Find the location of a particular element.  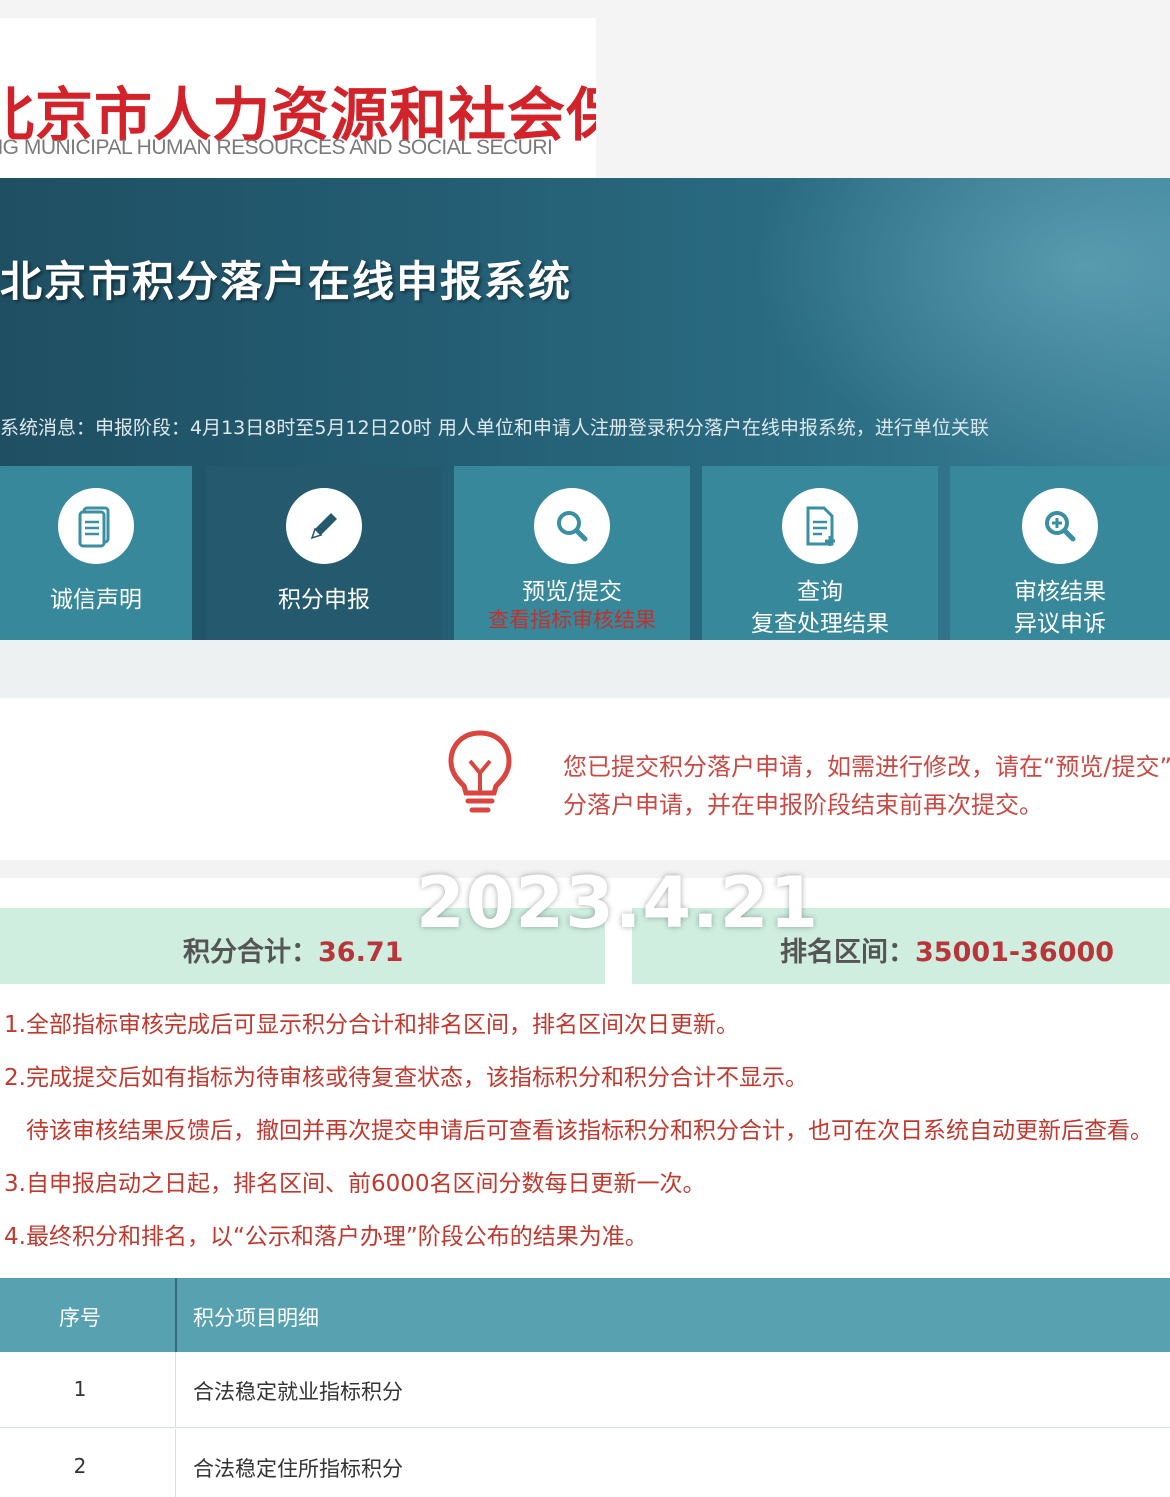

pencil-icon is located at coordinates (324, 526).